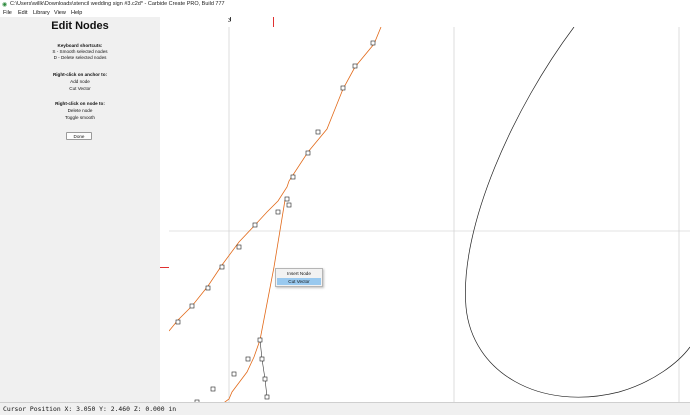 The image size is (690, 415). What do you see at coordinates (7, 13) in the screenshot?
I see `menu-file: File` at bounding box center [7, 13].